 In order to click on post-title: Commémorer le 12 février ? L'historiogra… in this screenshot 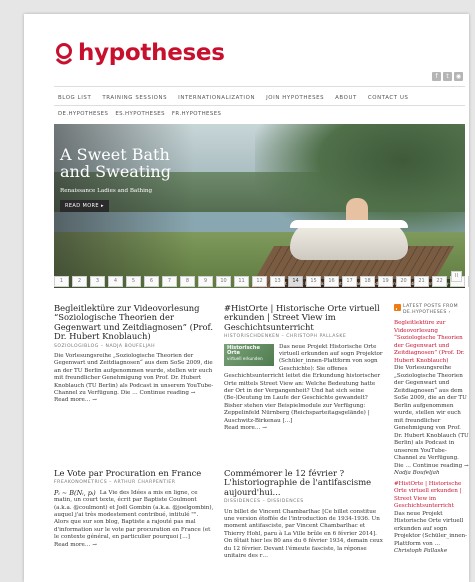, I will do `click(305, 482)`.